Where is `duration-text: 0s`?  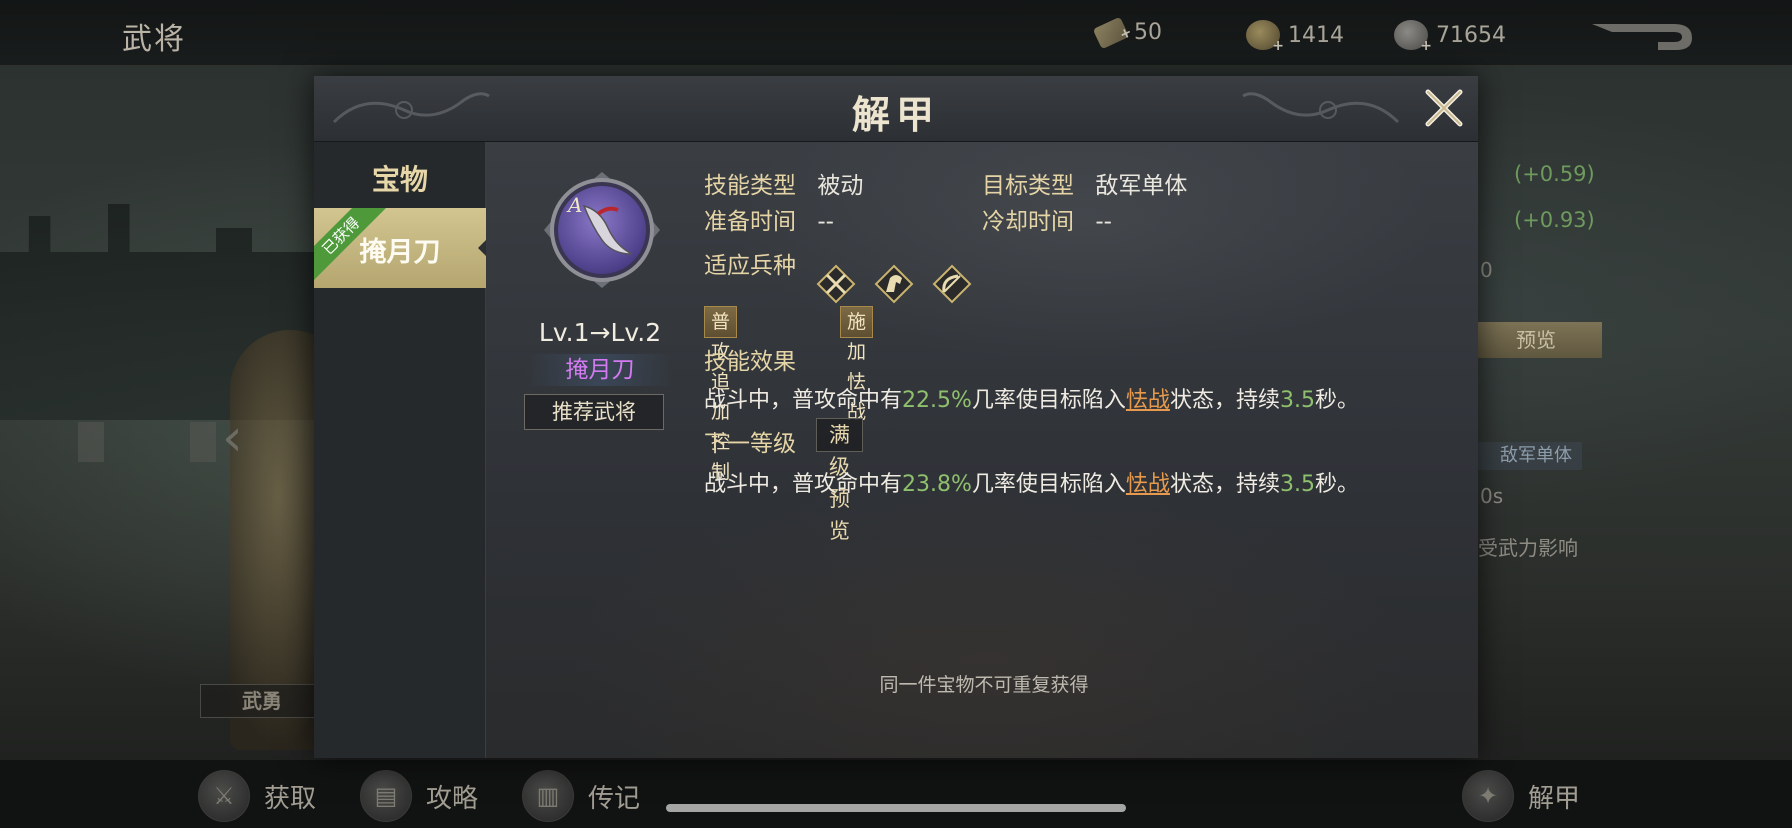
duration-text: 0s is located at coordinates (1492, 496).